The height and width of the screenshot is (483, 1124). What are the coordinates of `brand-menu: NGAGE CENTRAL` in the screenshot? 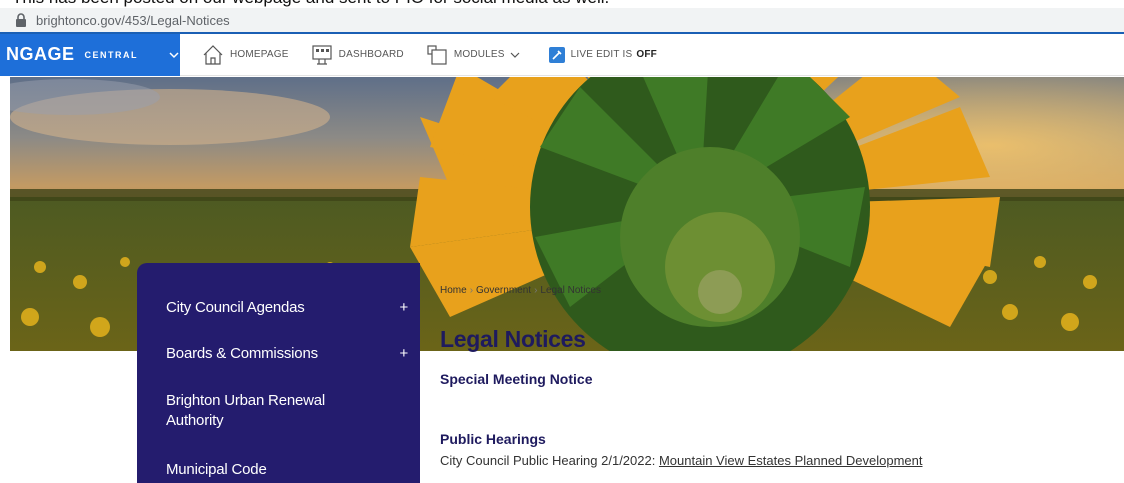 It's located at (90, 54).